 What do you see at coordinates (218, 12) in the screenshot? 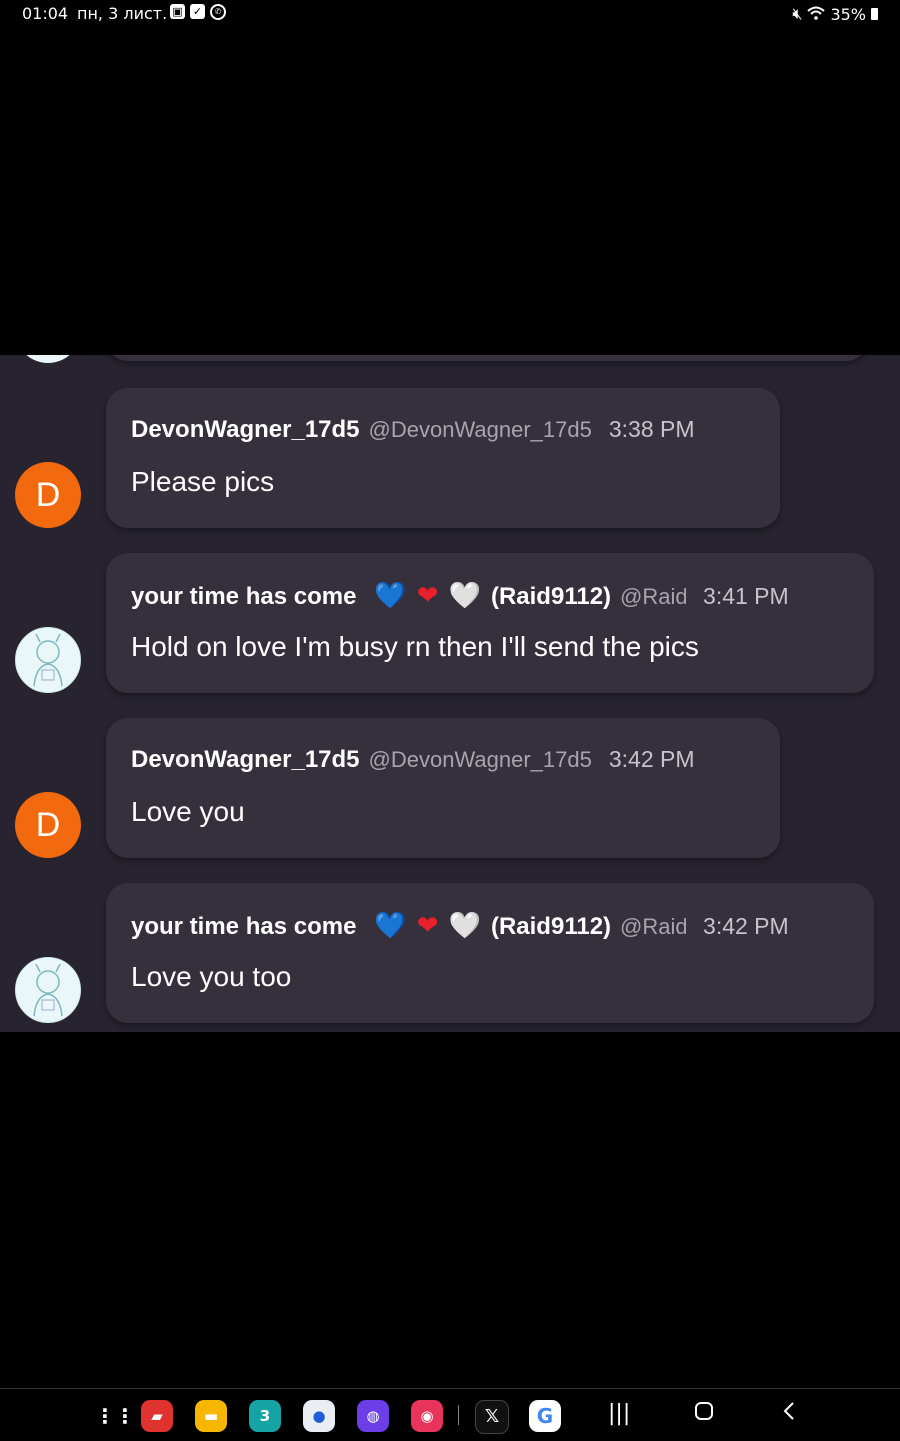
I see `viber-notification-icon: ✆` at bounding box center [218, 12].